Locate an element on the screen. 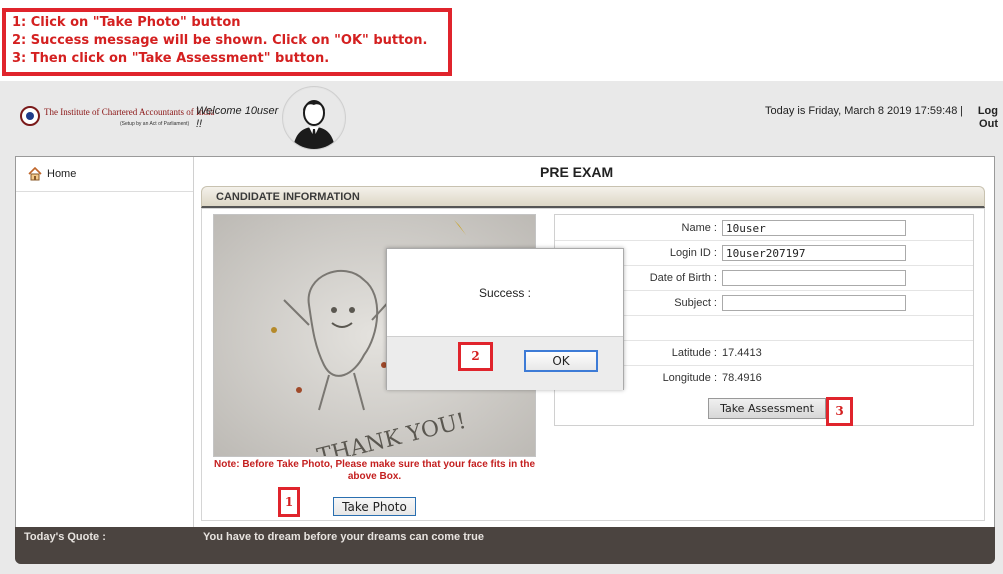  candidate-info-header: CANDIDATE INFORMATION is located at coordinates (593, 197).